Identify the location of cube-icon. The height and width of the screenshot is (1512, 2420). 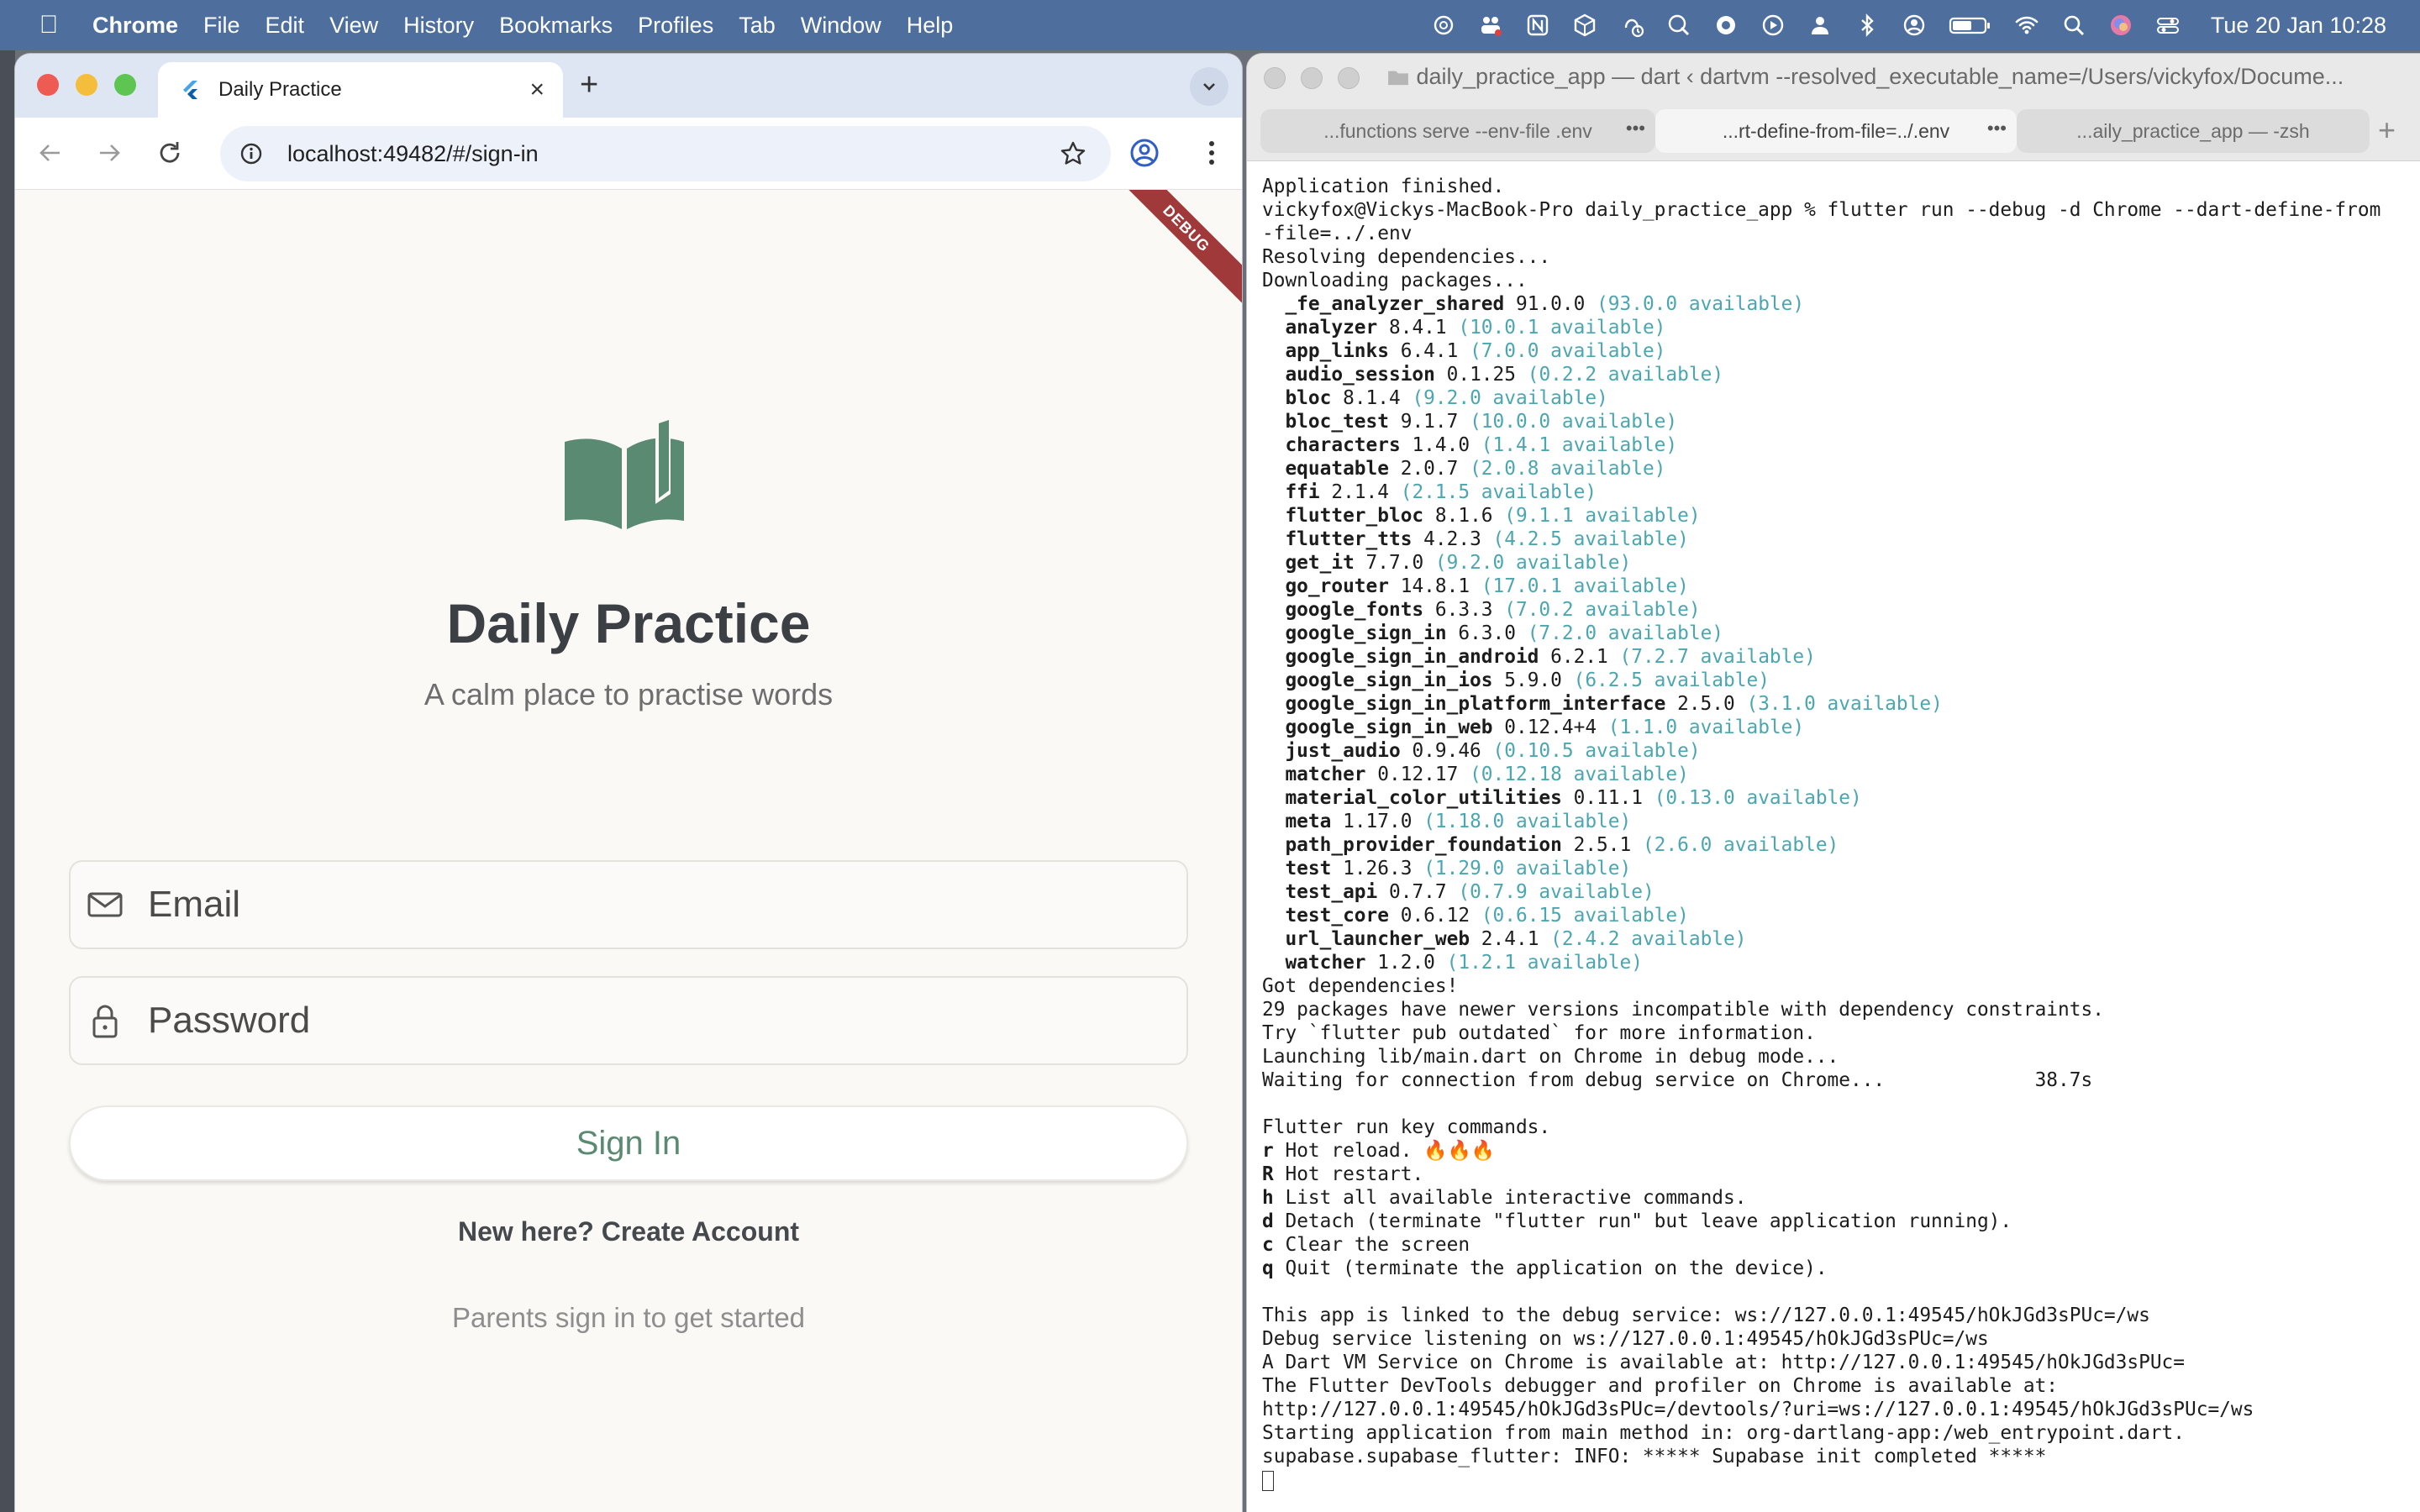
(1585, 25).